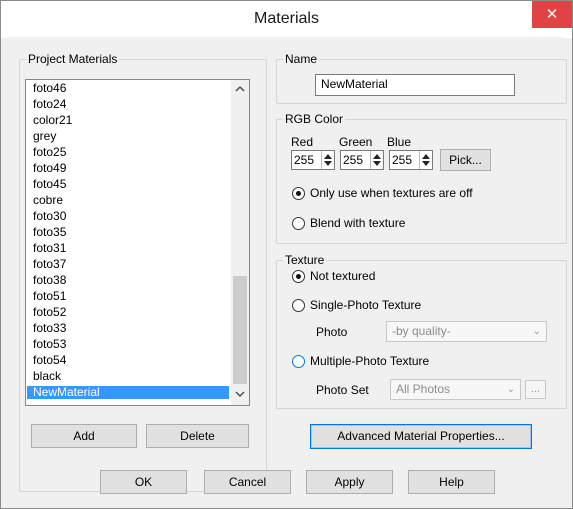  Describe the element at coordinates (349, 482) in the screenshot. I see `apply-button: Apply` at that location.